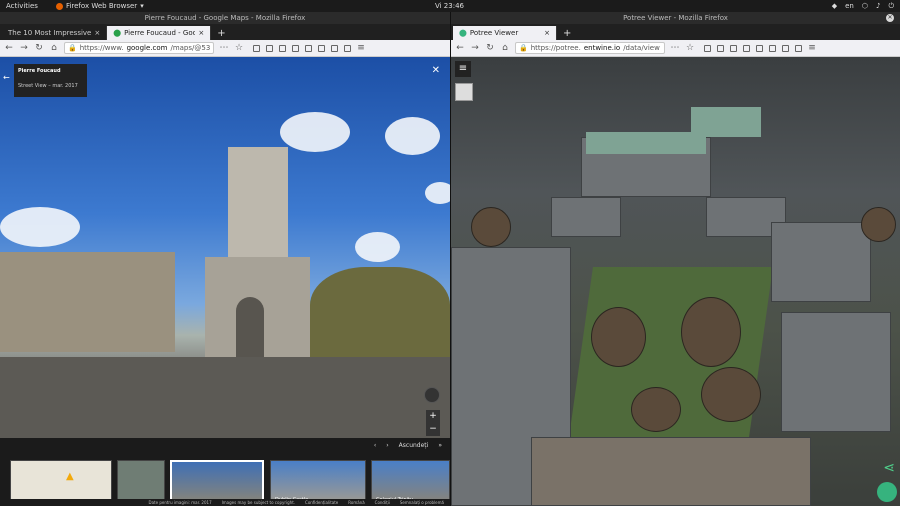  Describe the element at coordinates (50, 80) in the screenshot. I see `street-view-info-card: Pierre Foucaud Street View – mar. 2017` at that location.